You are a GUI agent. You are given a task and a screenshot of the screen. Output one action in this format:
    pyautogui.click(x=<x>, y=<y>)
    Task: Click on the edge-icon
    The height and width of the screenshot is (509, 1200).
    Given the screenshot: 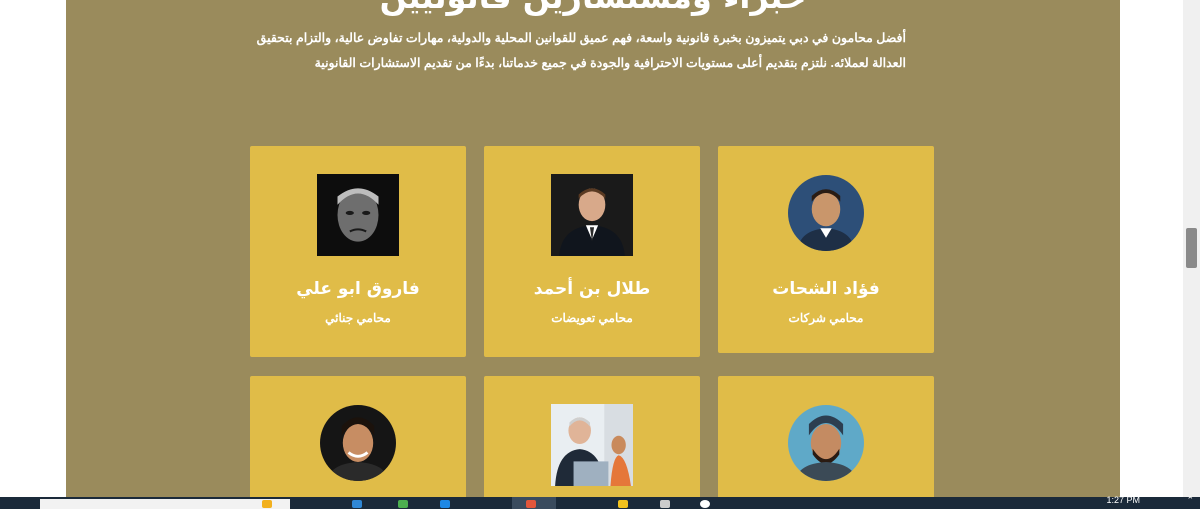 What is the action you would take?
    pyautogui.click(x=445, y=504)
    